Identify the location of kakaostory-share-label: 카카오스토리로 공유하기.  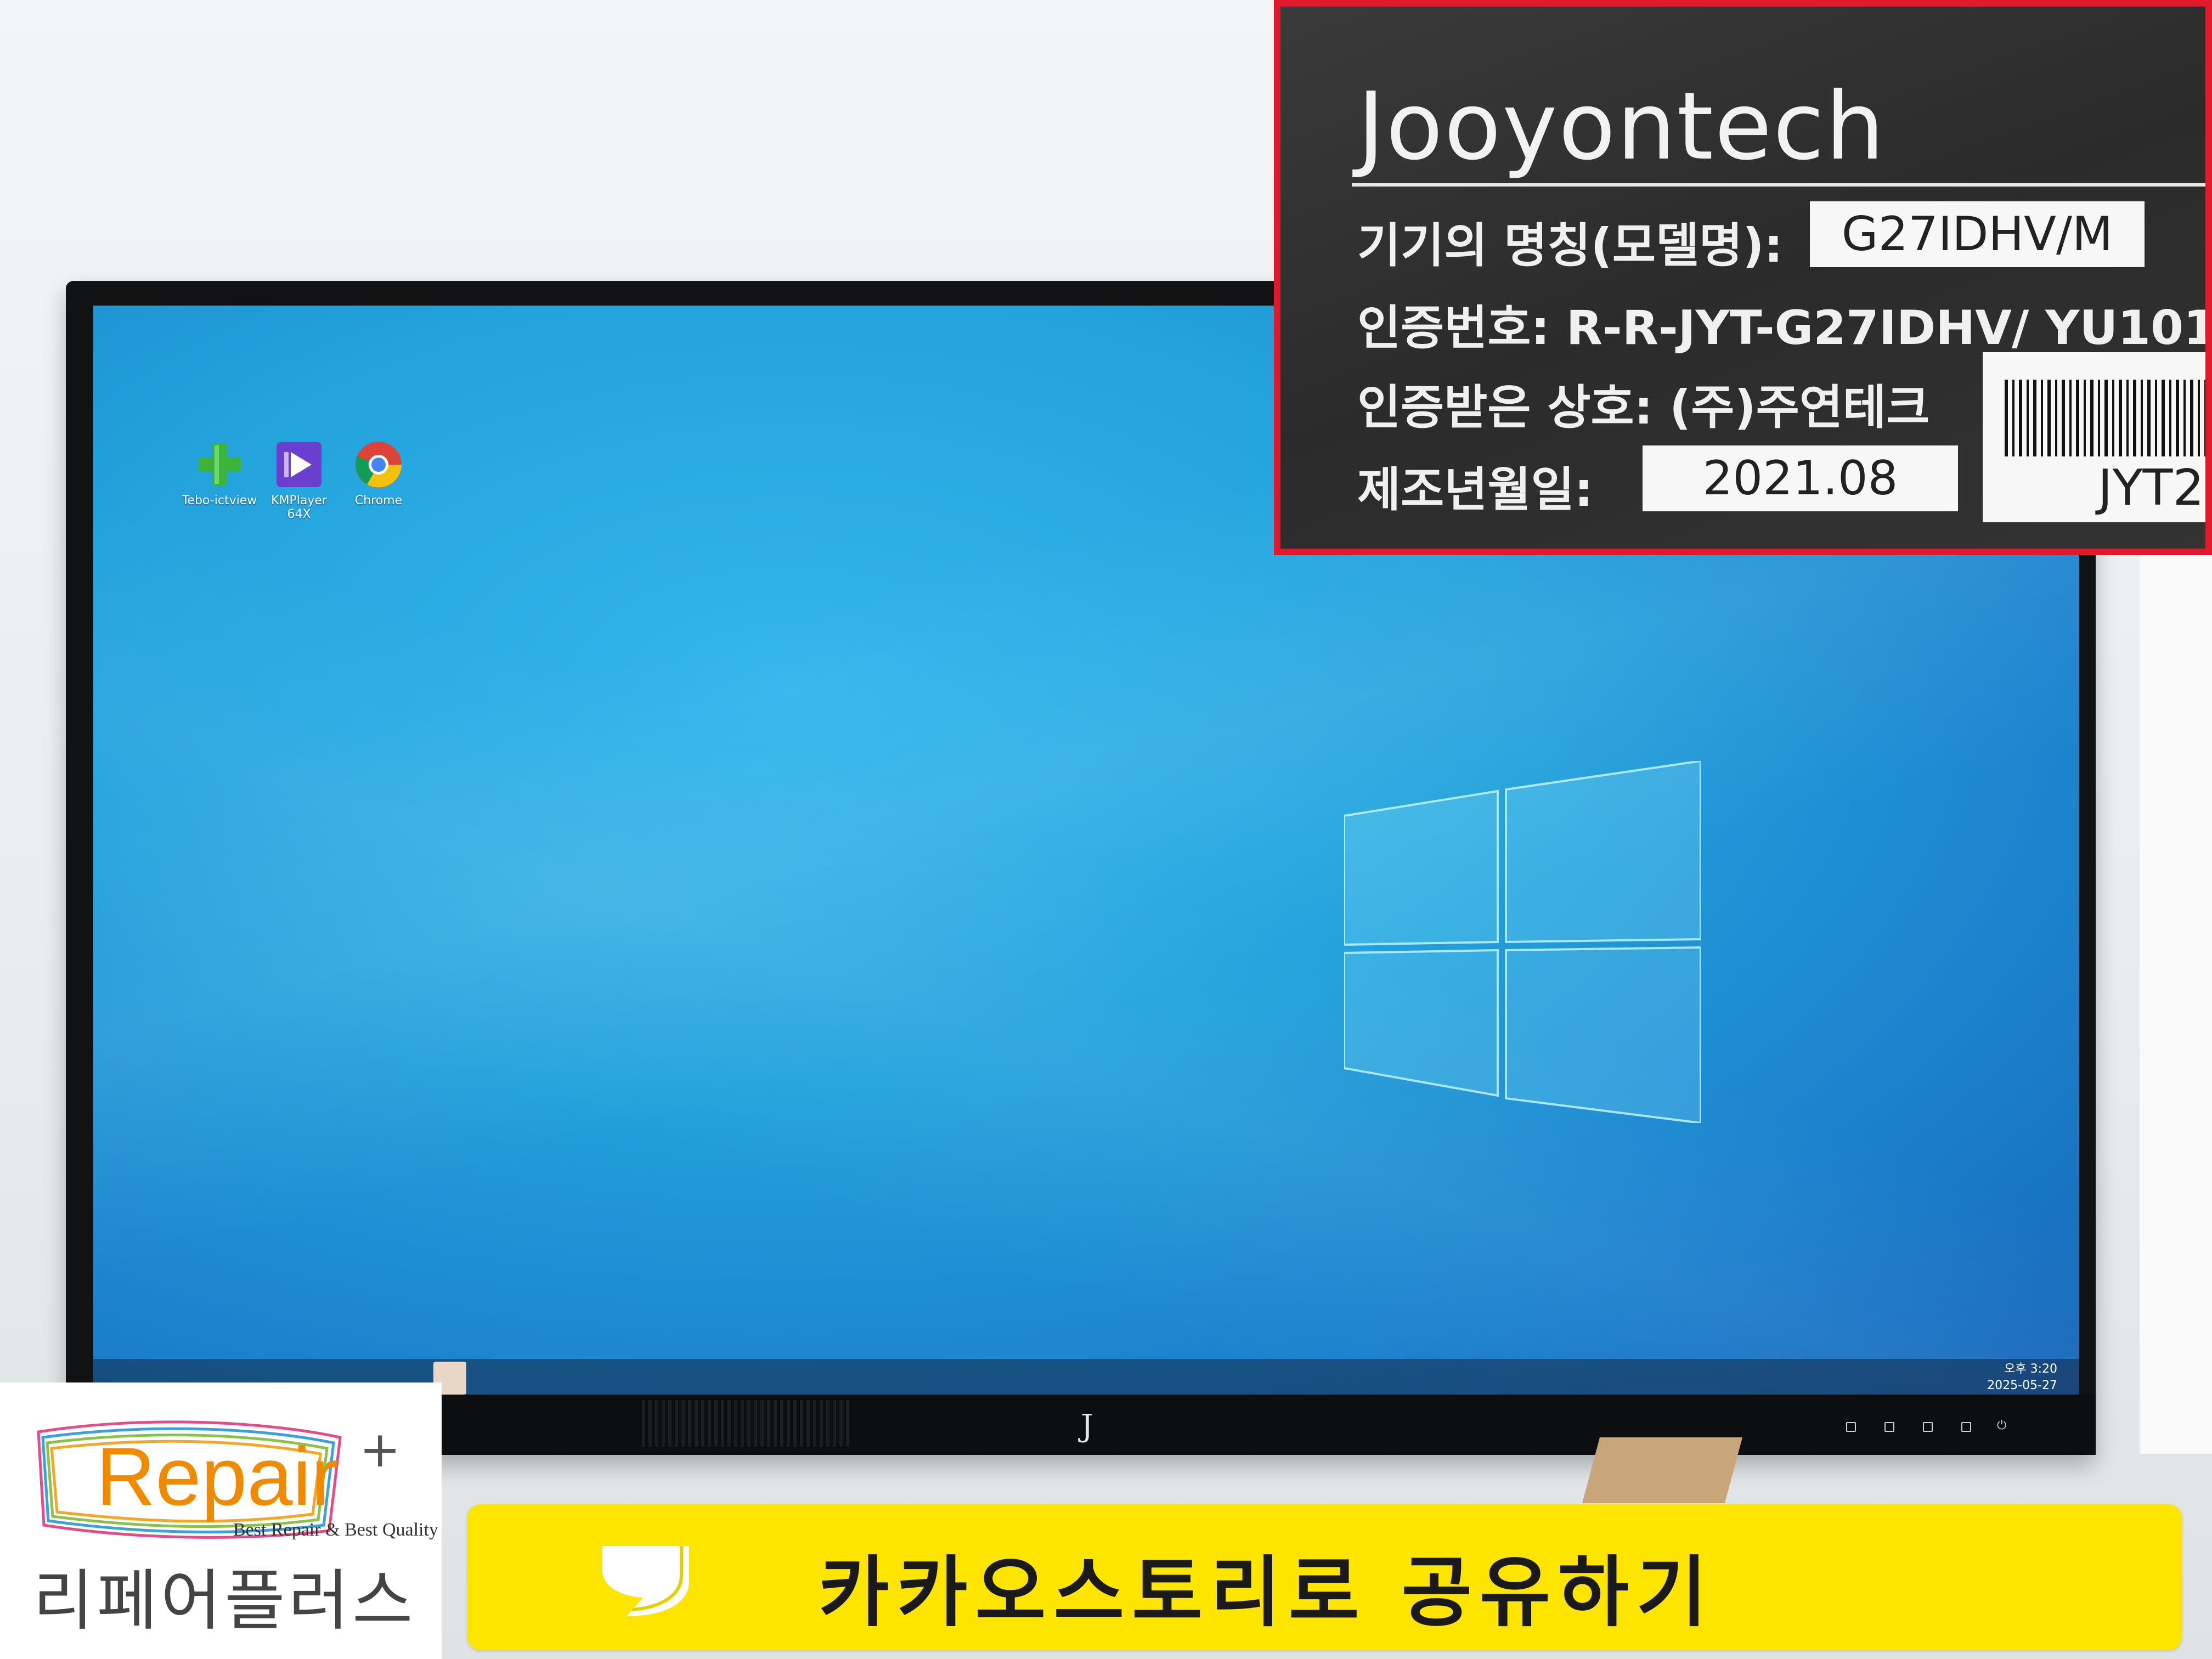
(1267, 1593).